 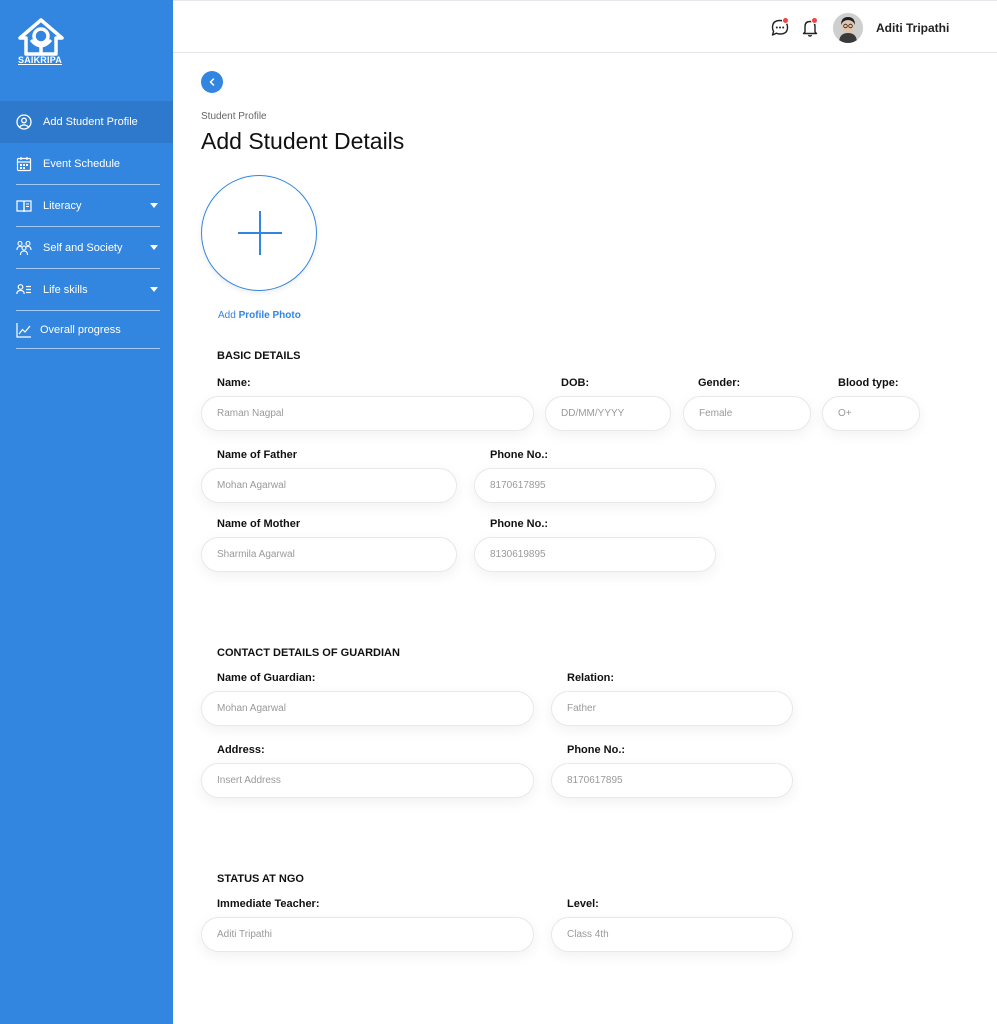 I want to click on sidebar-item-add-student-profile: Add Student Profile, so click(x=86, y=122).